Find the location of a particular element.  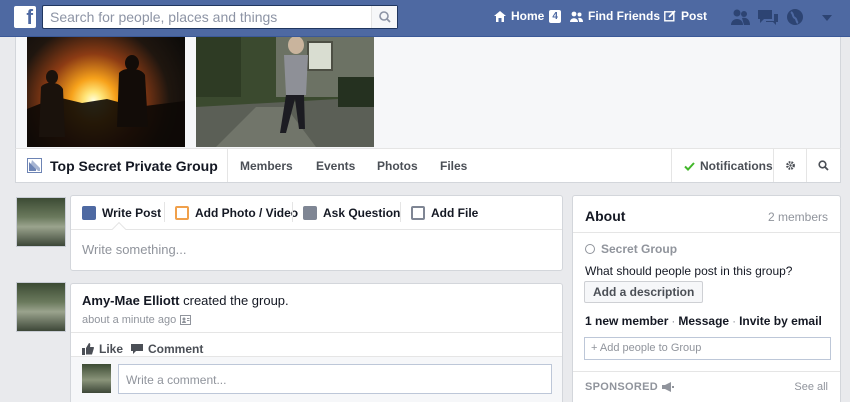

tab-write-post: Write Post is located at coordinates (121, 213).